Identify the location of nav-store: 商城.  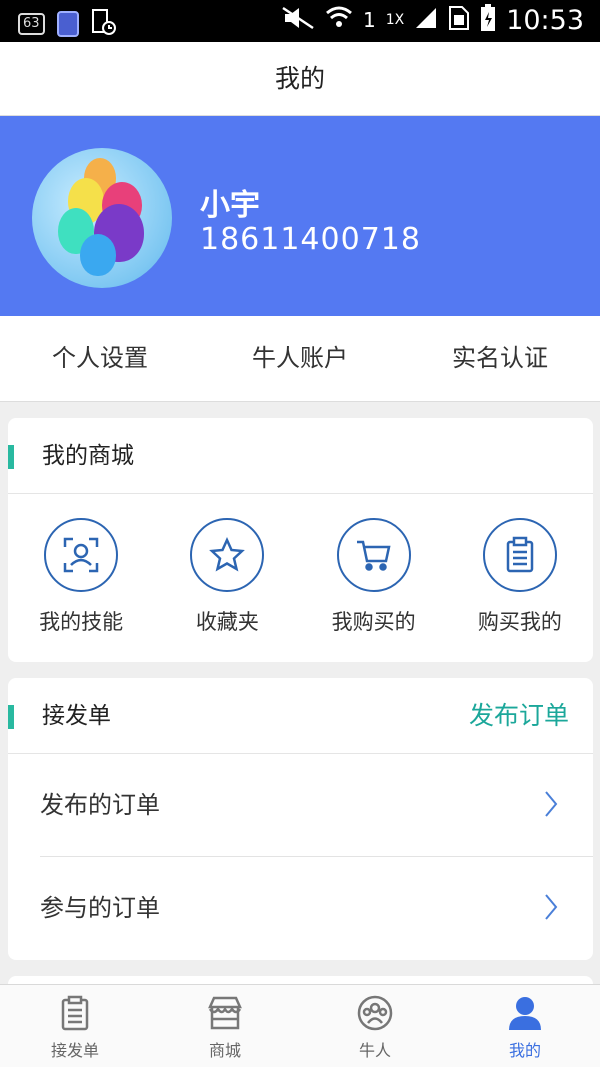
(225, 1026).